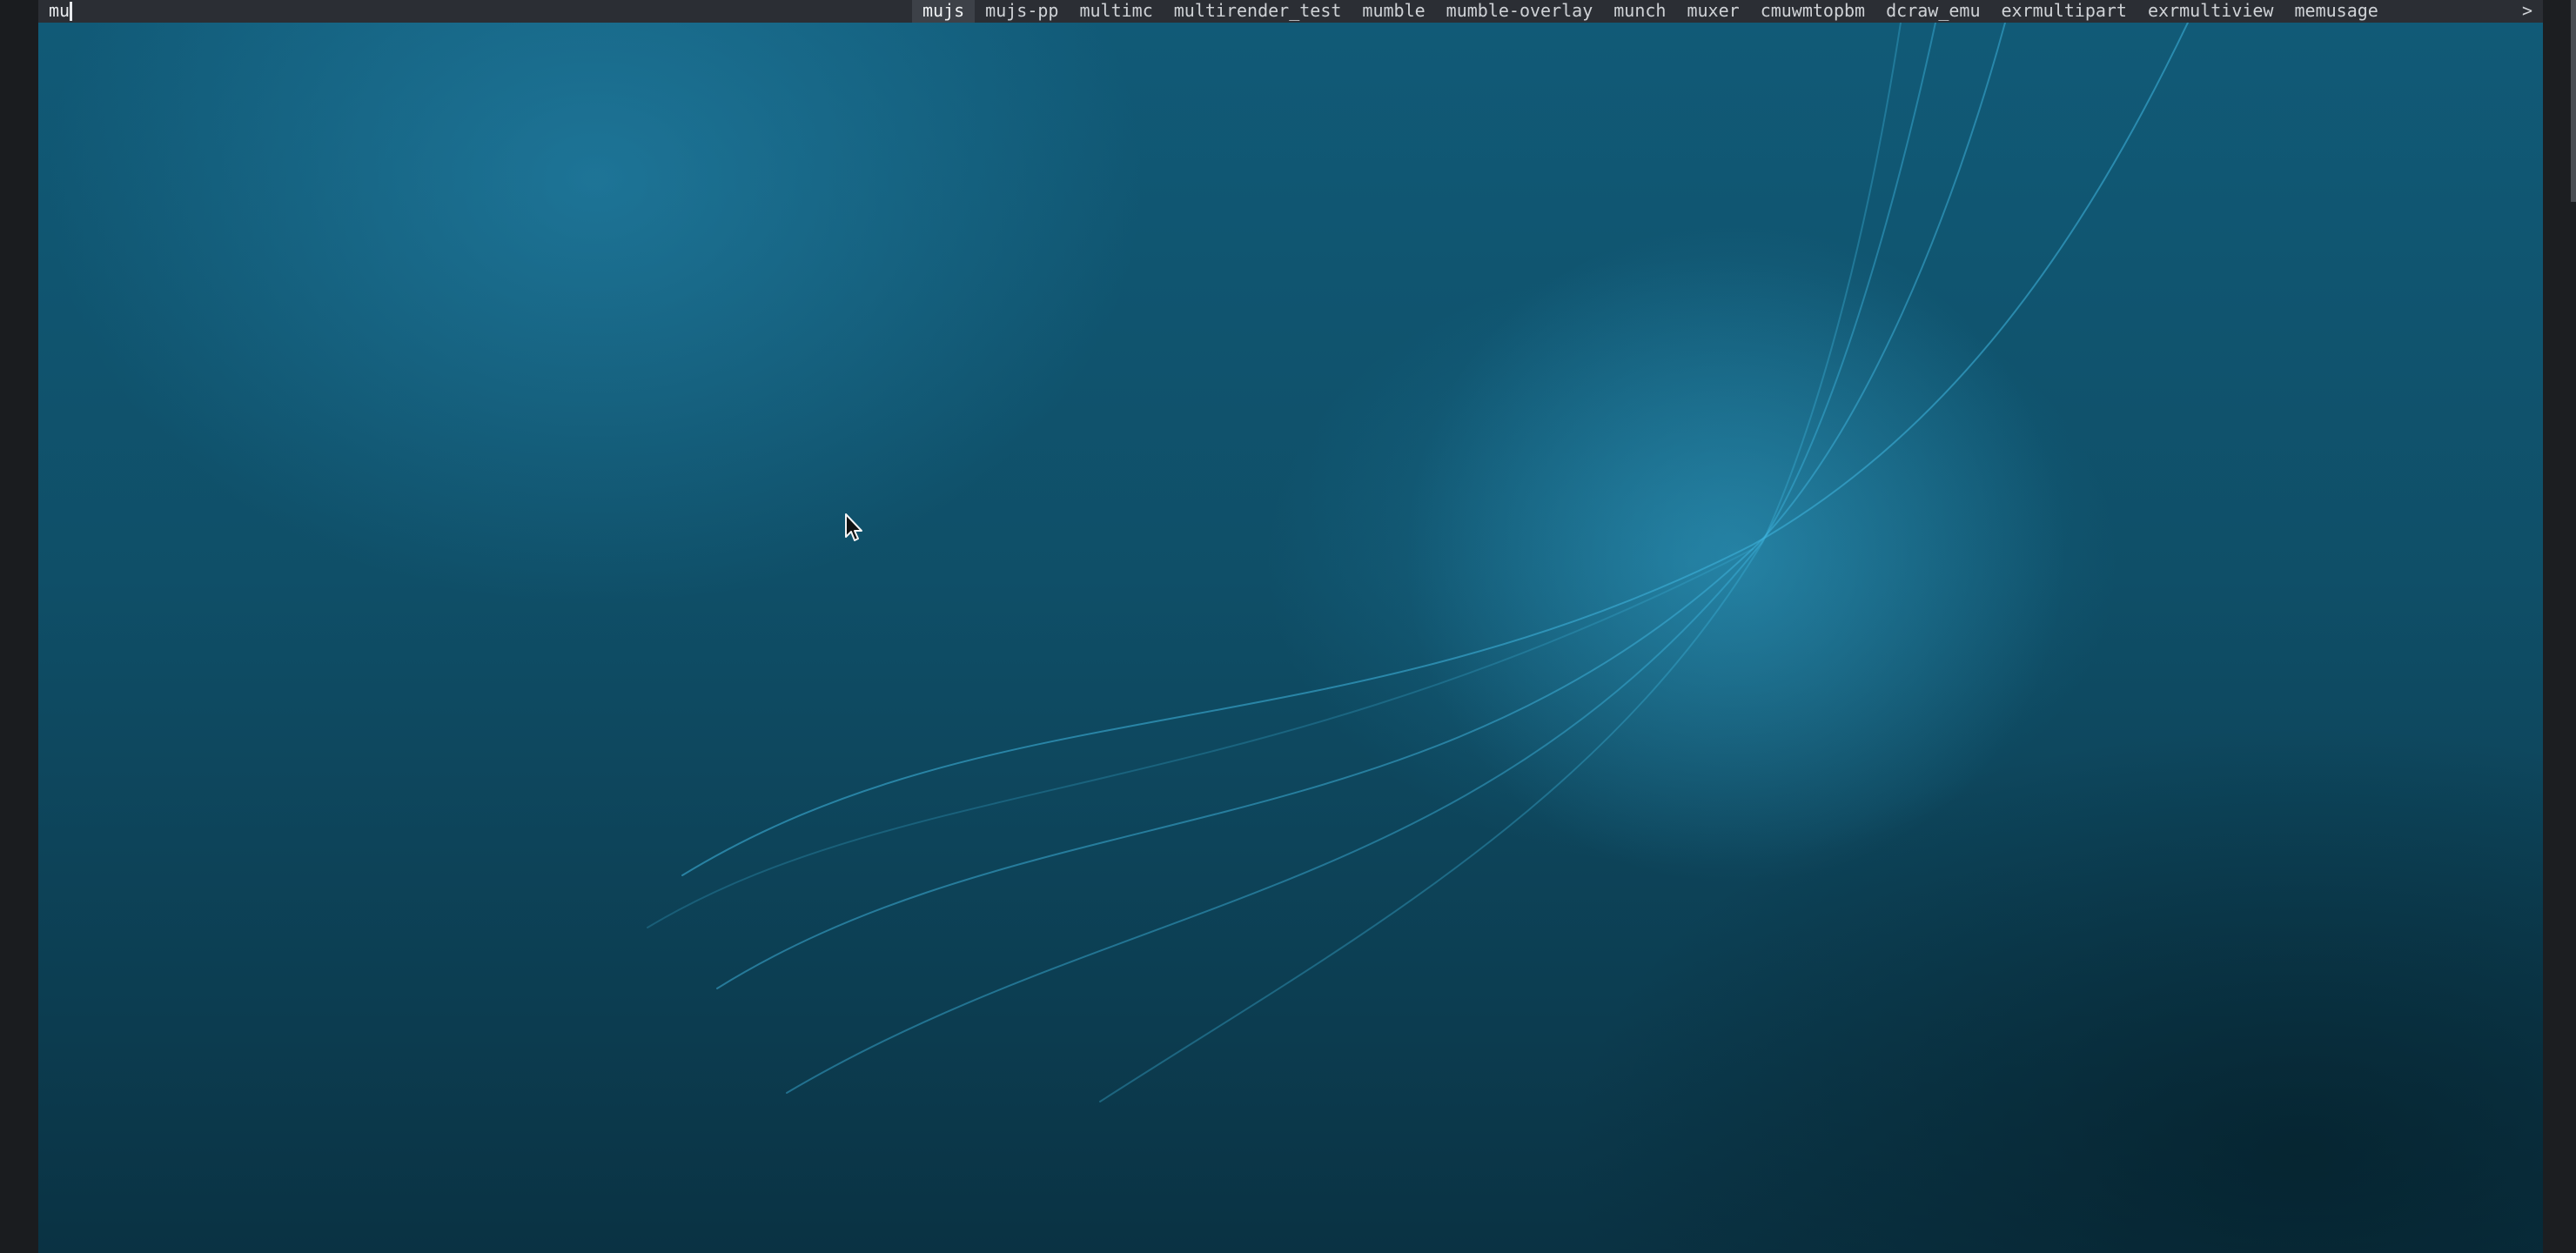 This screenshot has height=1253, width=2576. What do you see at coordinates (2527, 11) in the screenshot?
I see `dmenu-more-indicator: >` at bounding box center [2527, 11].